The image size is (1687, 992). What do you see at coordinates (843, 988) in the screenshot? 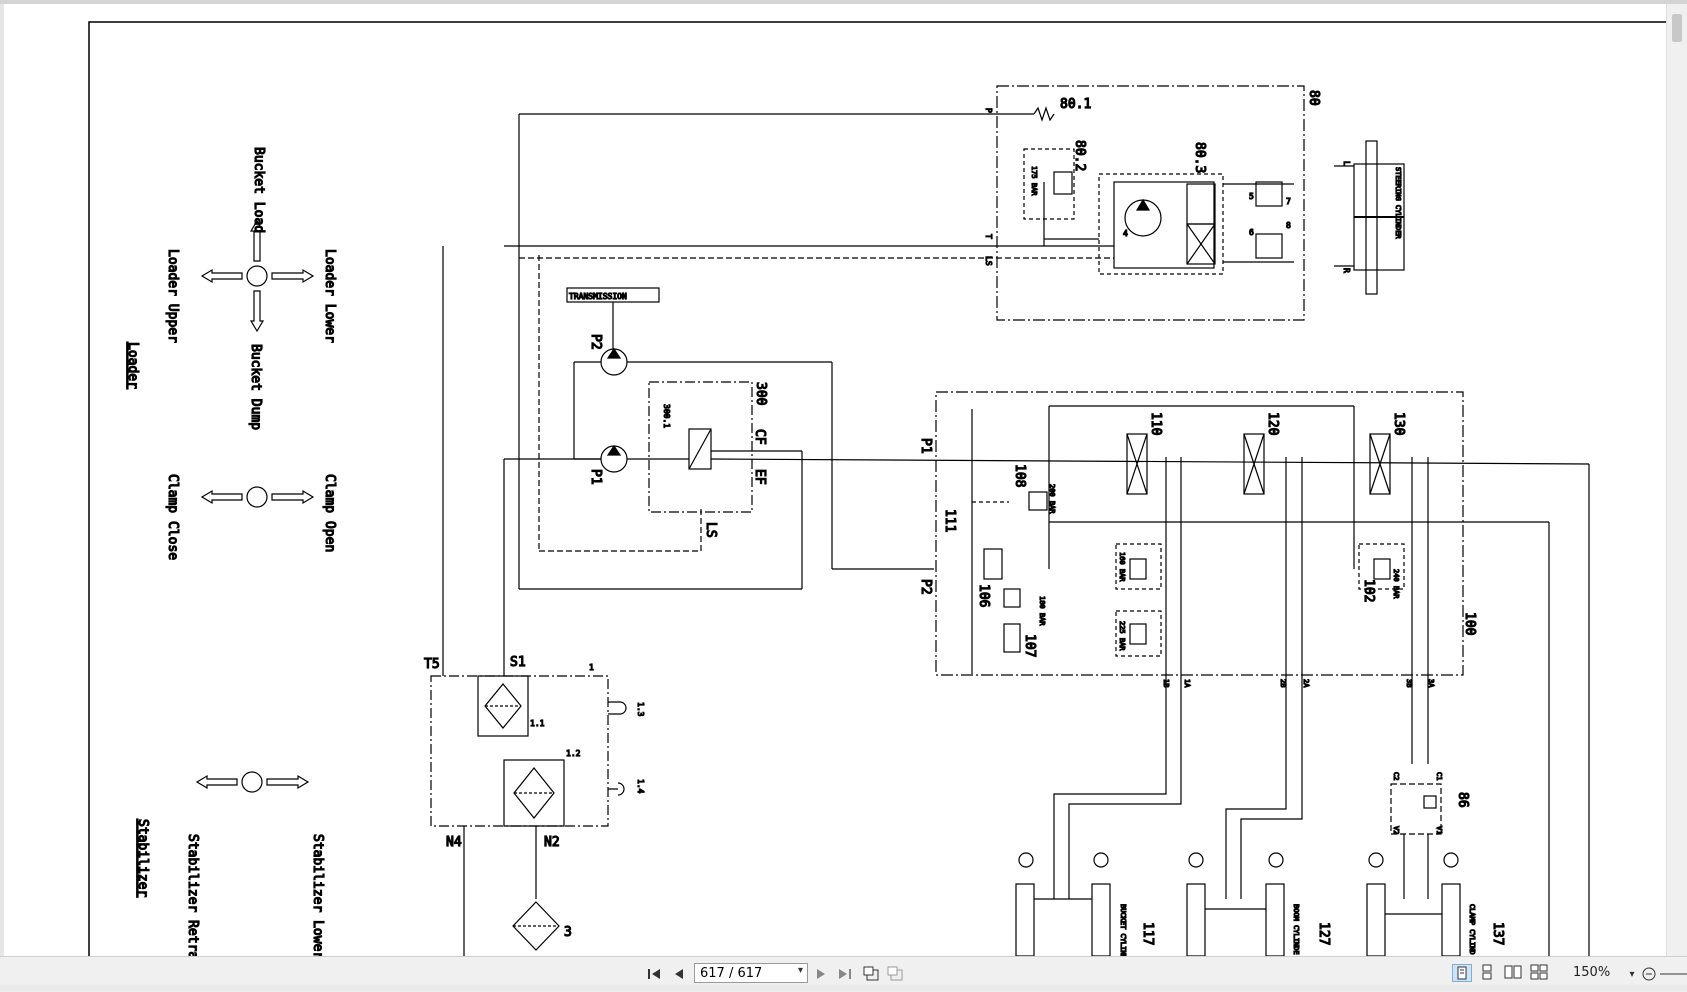
I see `status-strip` at bounding box center [843, 988].